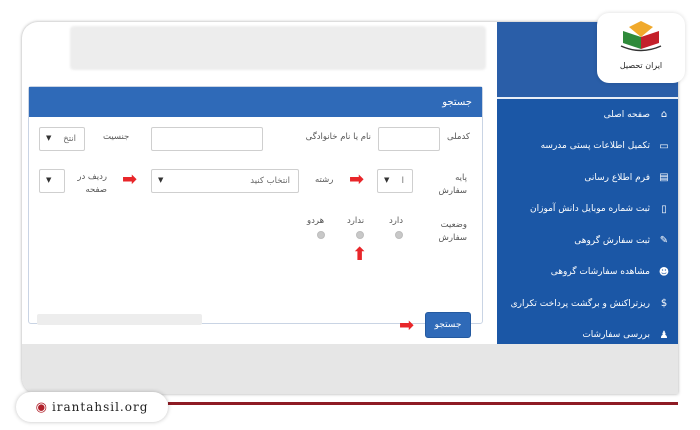 The width and height of the screenshot is (700, 430). Describe the element at coordinates (207, 139) in the screenshot. I see `name-input` at that location.